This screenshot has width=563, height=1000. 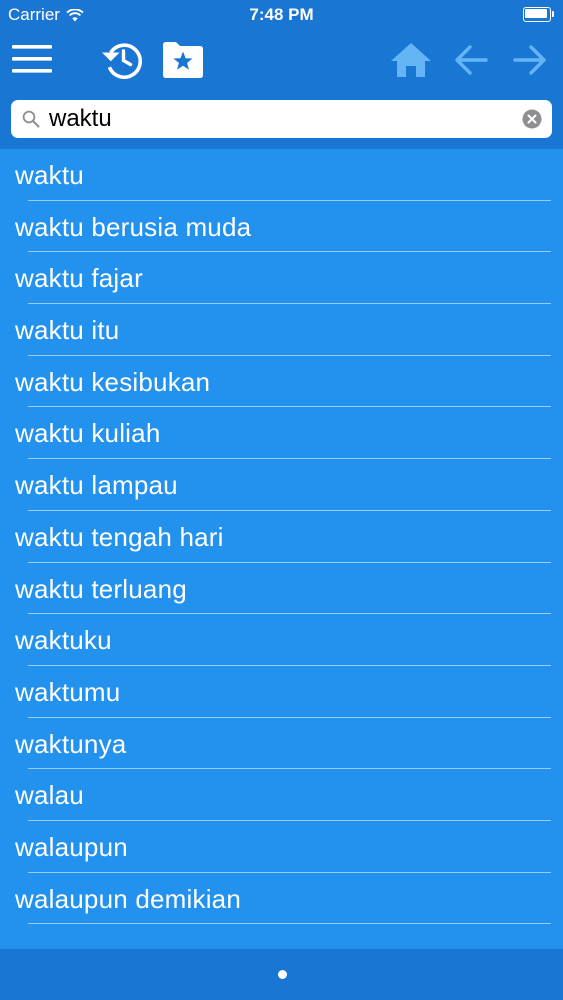 I want to click on back-button, so click(x=471, y=60).